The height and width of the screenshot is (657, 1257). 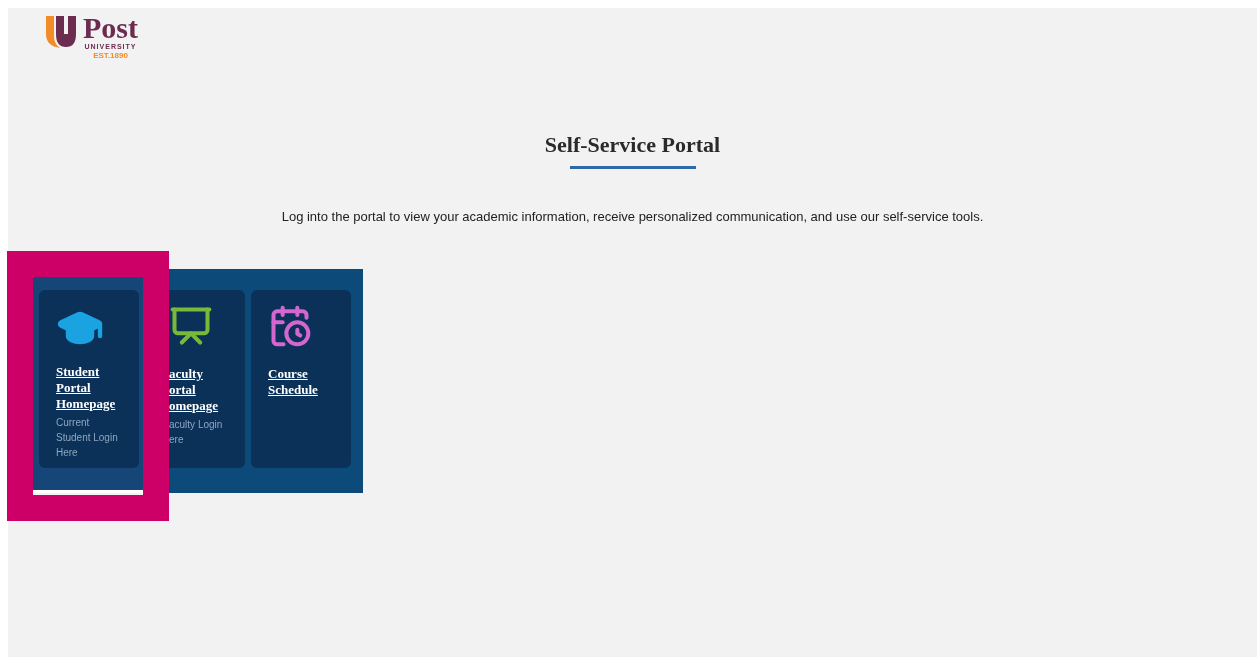 What do you see at coordinates (194, 389) in the screenshot?
I see `tile-title: aculty ortal omepage` at bounding box center [194, 389].